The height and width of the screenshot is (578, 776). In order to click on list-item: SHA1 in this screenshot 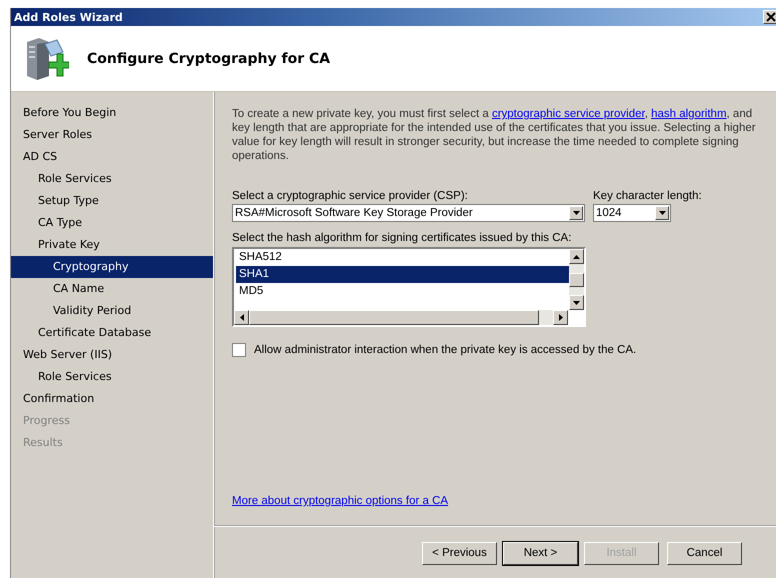, I will do `click(402, 274)`.